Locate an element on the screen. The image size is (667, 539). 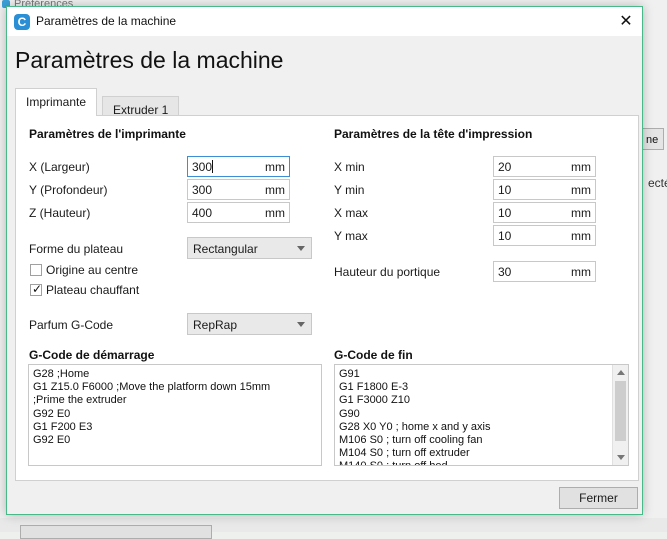
plate-shape-value: Rectangular is located at coordinates (225, 249).